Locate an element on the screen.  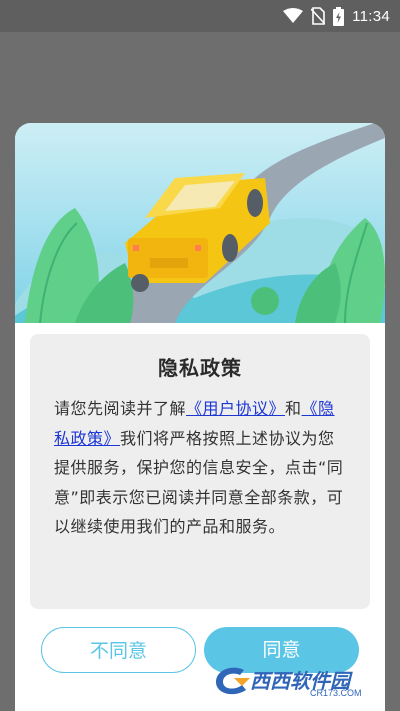
status-time: 11:34 is located at coordinates (371, 16).